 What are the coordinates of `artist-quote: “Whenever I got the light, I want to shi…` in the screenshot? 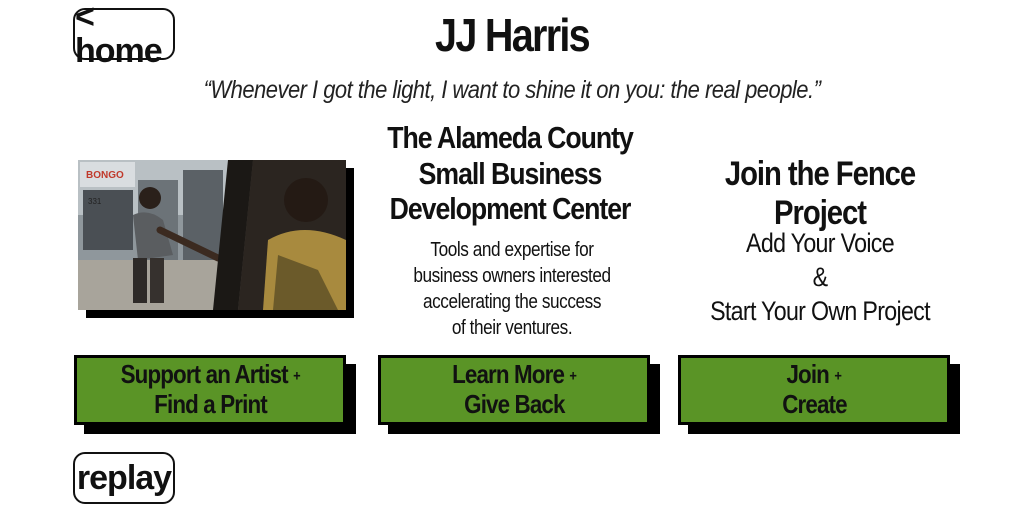 It's located at (512, 90).